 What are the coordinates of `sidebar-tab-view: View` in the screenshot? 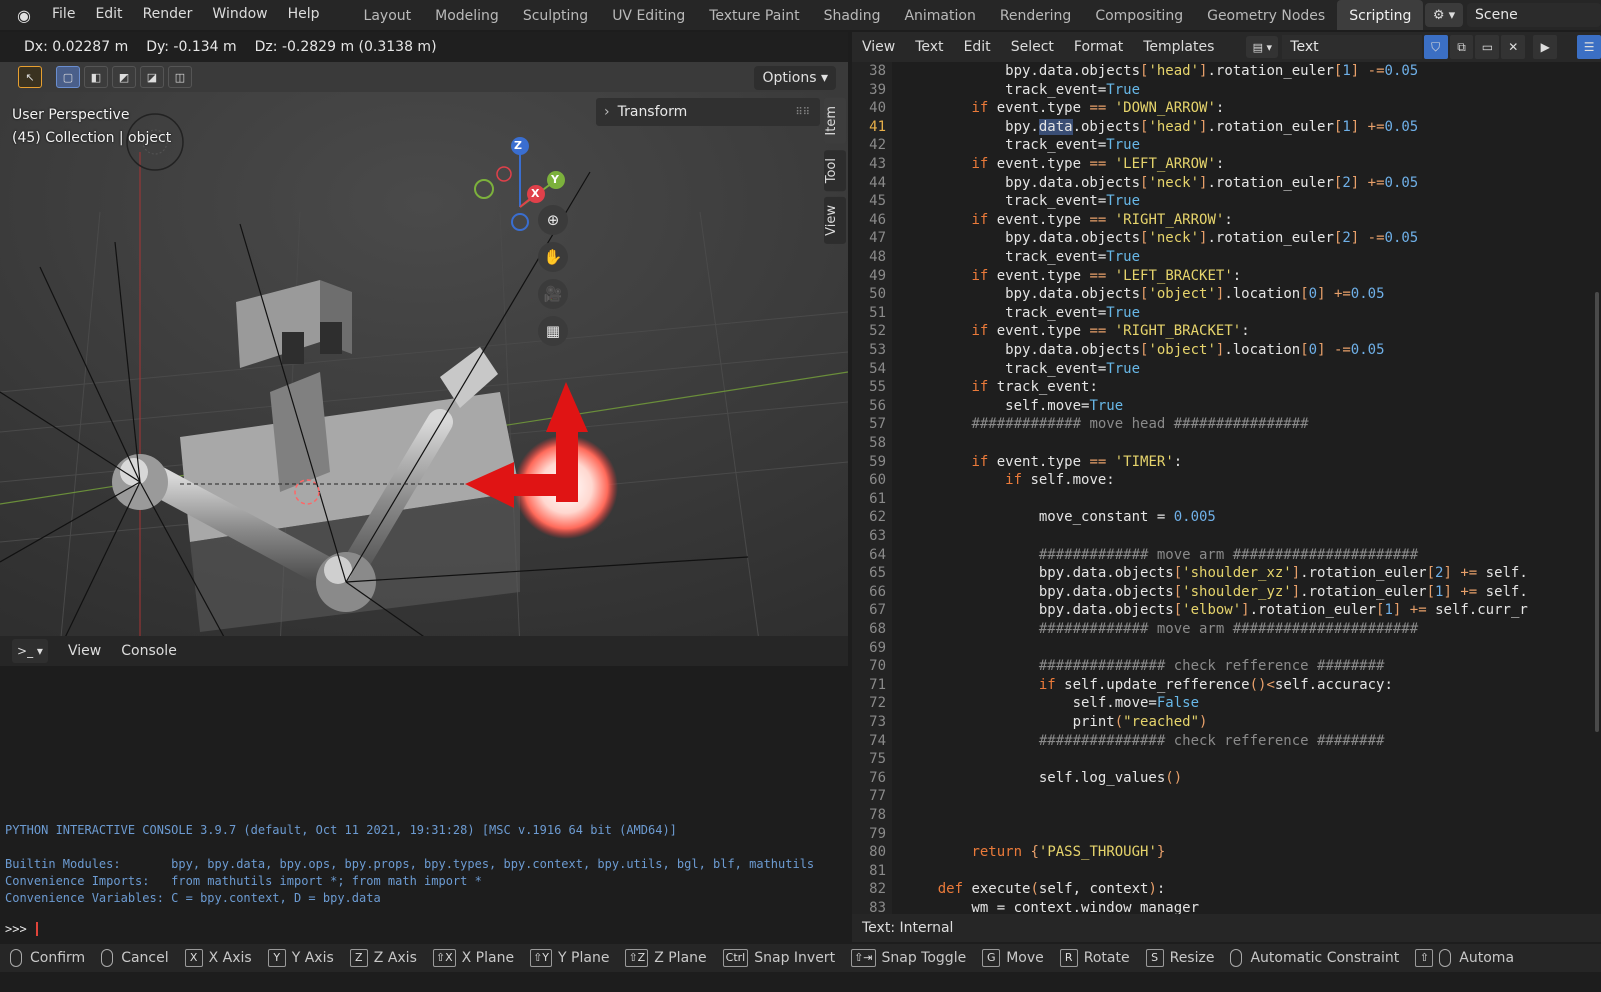 It's located at (835, 220).